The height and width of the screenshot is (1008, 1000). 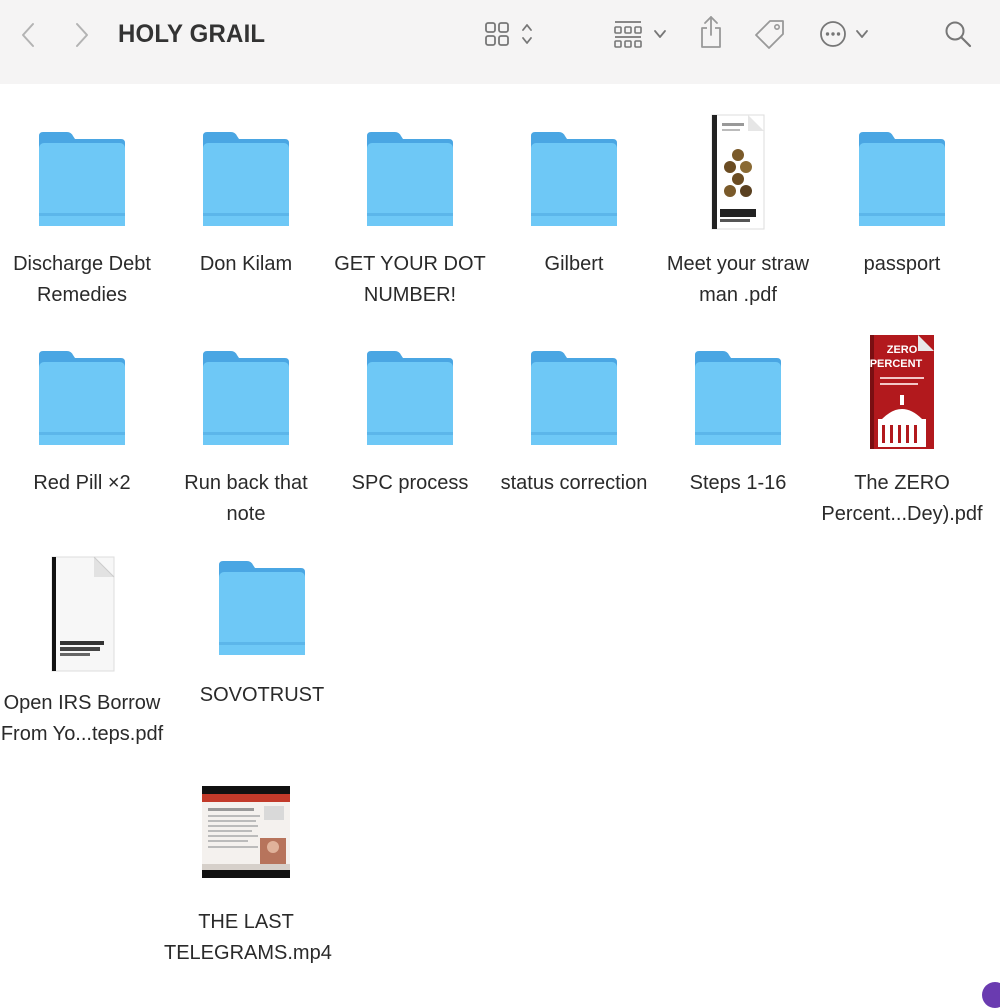 What do you see at coordinates (82, 734) in the screenshot?
I see `item-label-line2: From Yo...teps.pdf` at bounding box center [82, 734].